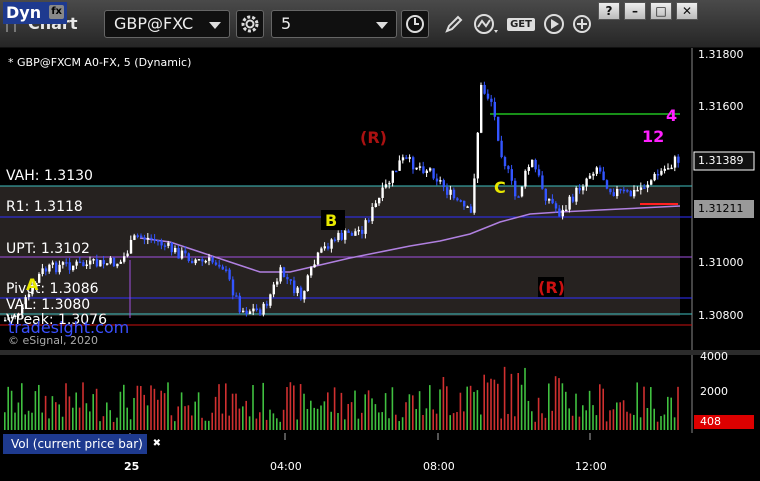  I want to click on volume-study-label: Vol (current price bar) ✖, so click(82, 444).